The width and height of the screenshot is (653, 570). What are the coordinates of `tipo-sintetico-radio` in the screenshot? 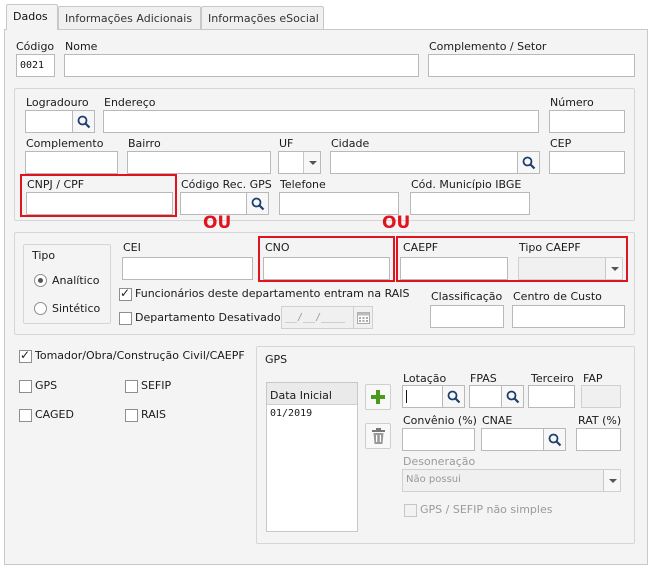 It's located at (40, 308).